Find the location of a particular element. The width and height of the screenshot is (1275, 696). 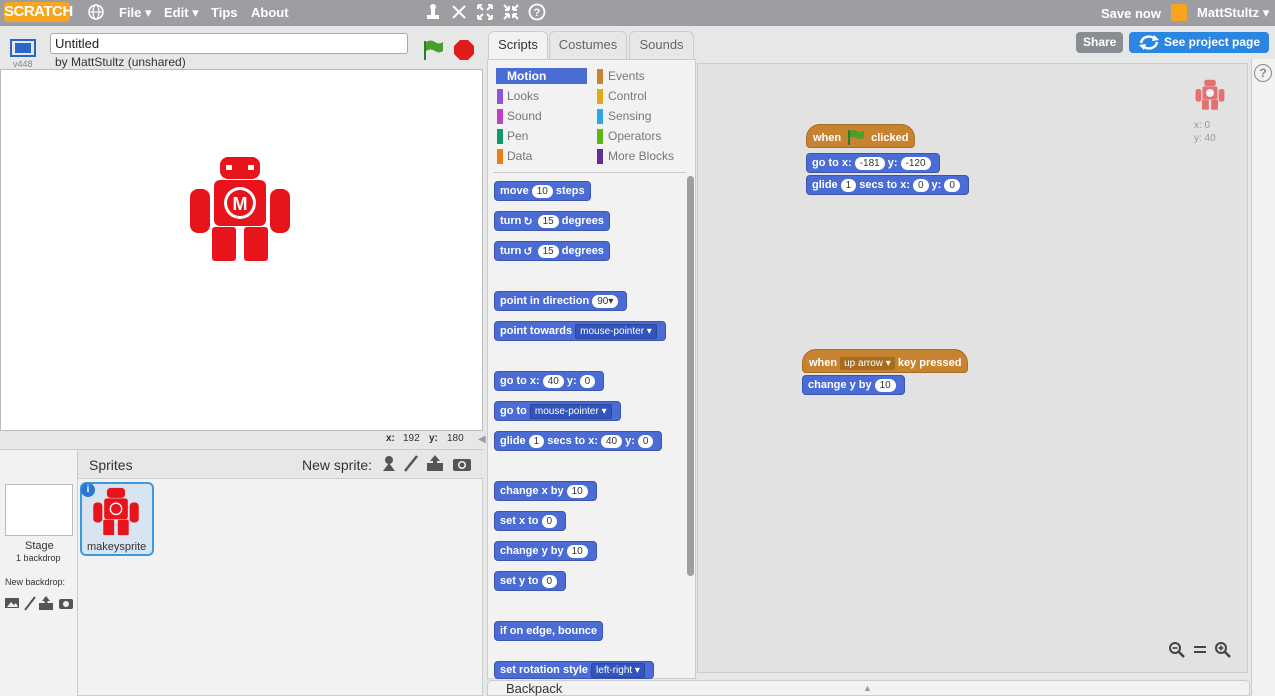

script-block-go-to-xy: go to x: -181 y: -120 is located at coordinates (873, 163).